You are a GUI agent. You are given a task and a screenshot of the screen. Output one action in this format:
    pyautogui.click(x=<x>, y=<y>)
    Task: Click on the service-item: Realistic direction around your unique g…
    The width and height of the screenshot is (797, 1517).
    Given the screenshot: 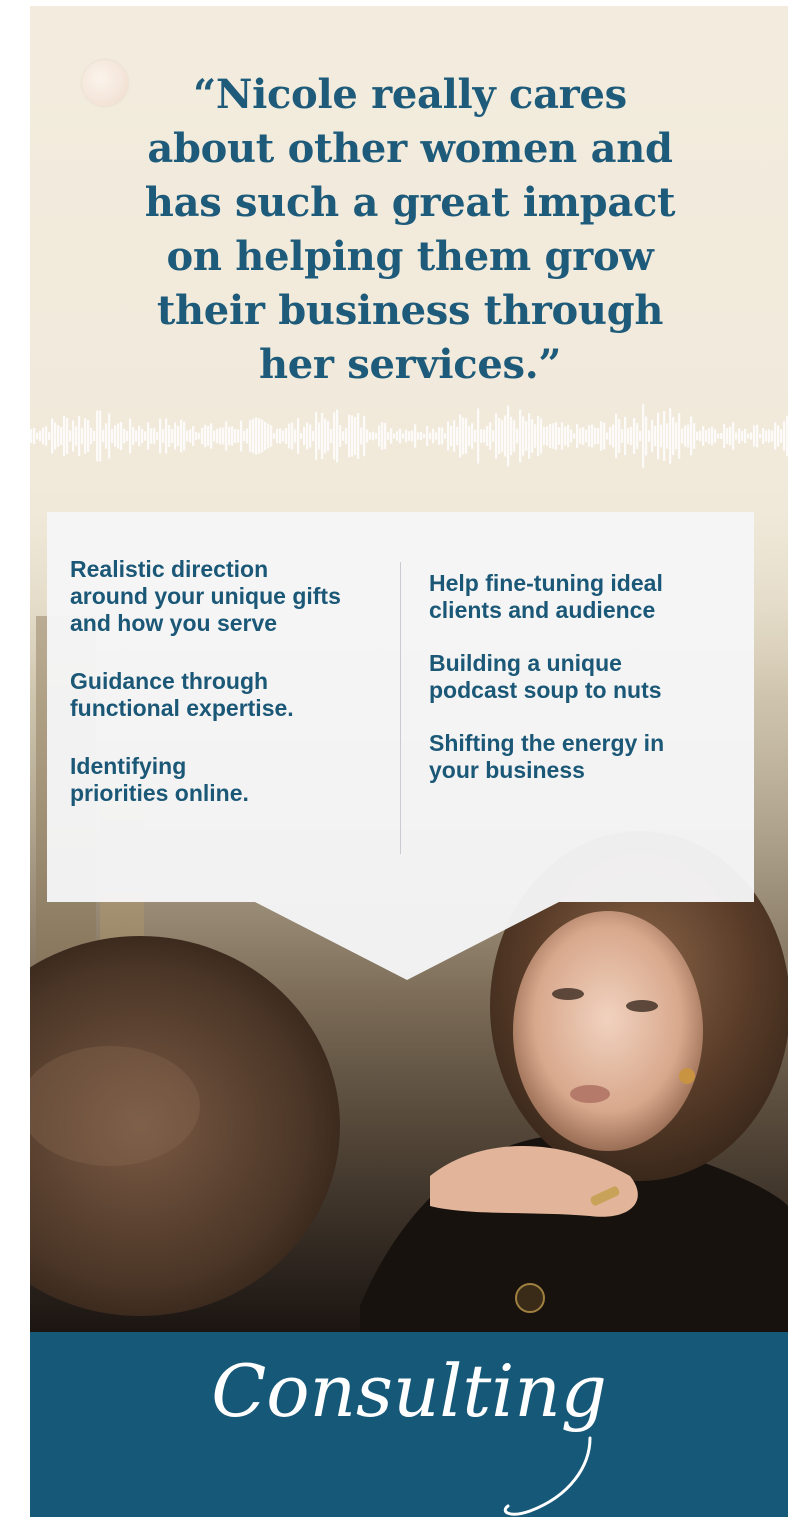 What is the action you would take?
    pyautogui.click(x=205, y=596)
    